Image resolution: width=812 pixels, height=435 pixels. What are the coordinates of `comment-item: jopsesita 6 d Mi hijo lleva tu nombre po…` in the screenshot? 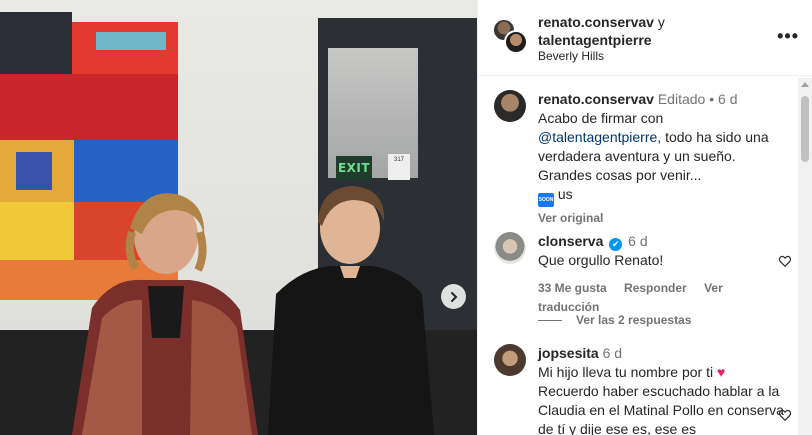 It's located at (644, 389).